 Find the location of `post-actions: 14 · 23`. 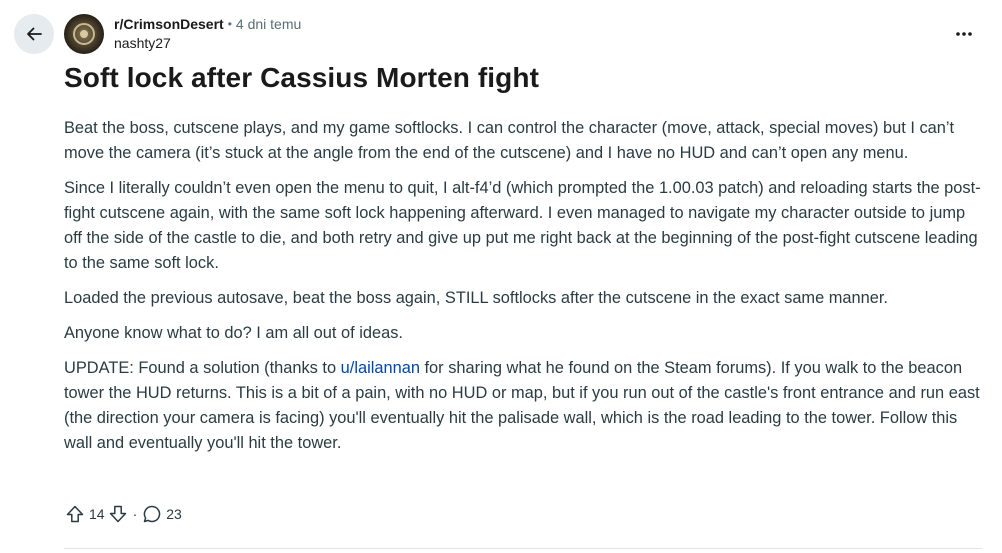

post-actions: 14 · 23 is located at coordinates (124, 514).